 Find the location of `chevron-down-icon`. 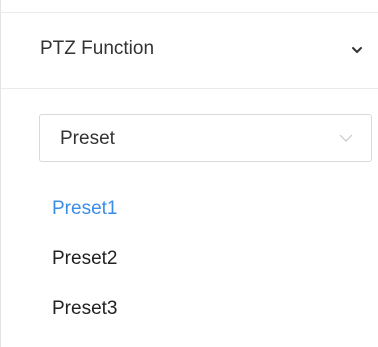

chevron-down-icon is located at coordinates (357, 50).